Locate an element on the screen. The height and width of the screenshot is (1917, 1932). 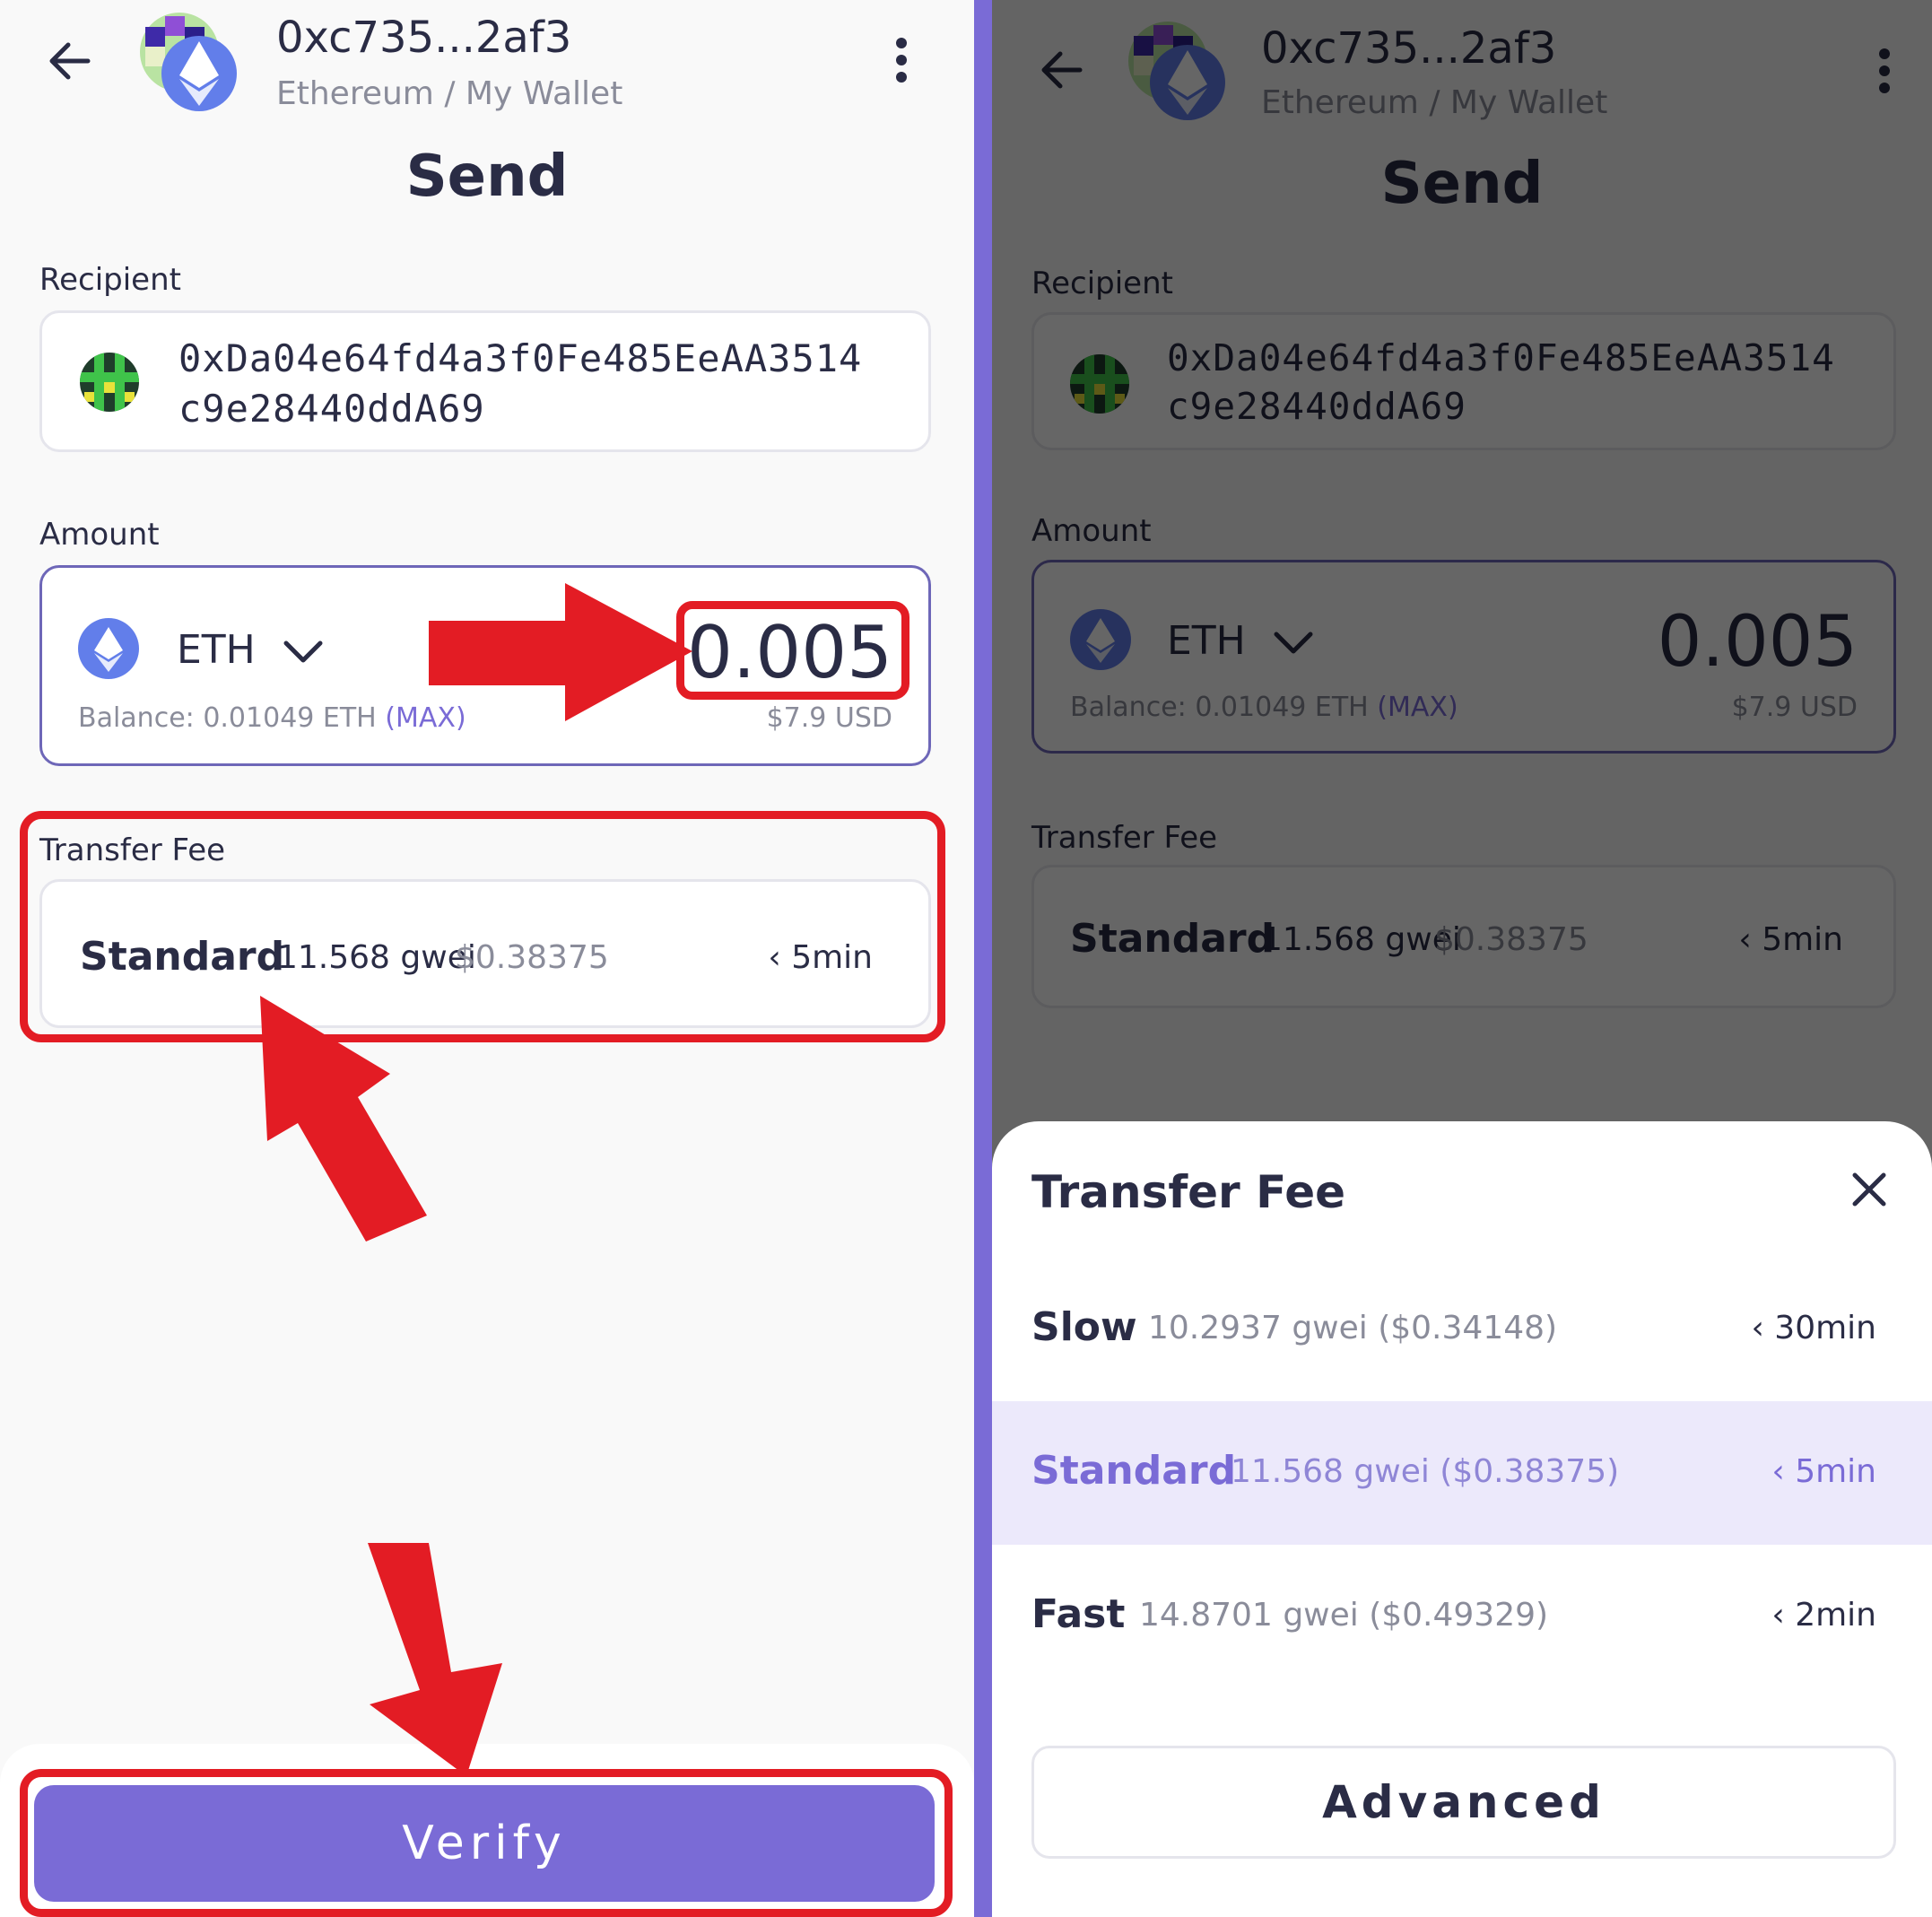
close-icon is located at coordinates (1869, 1191).